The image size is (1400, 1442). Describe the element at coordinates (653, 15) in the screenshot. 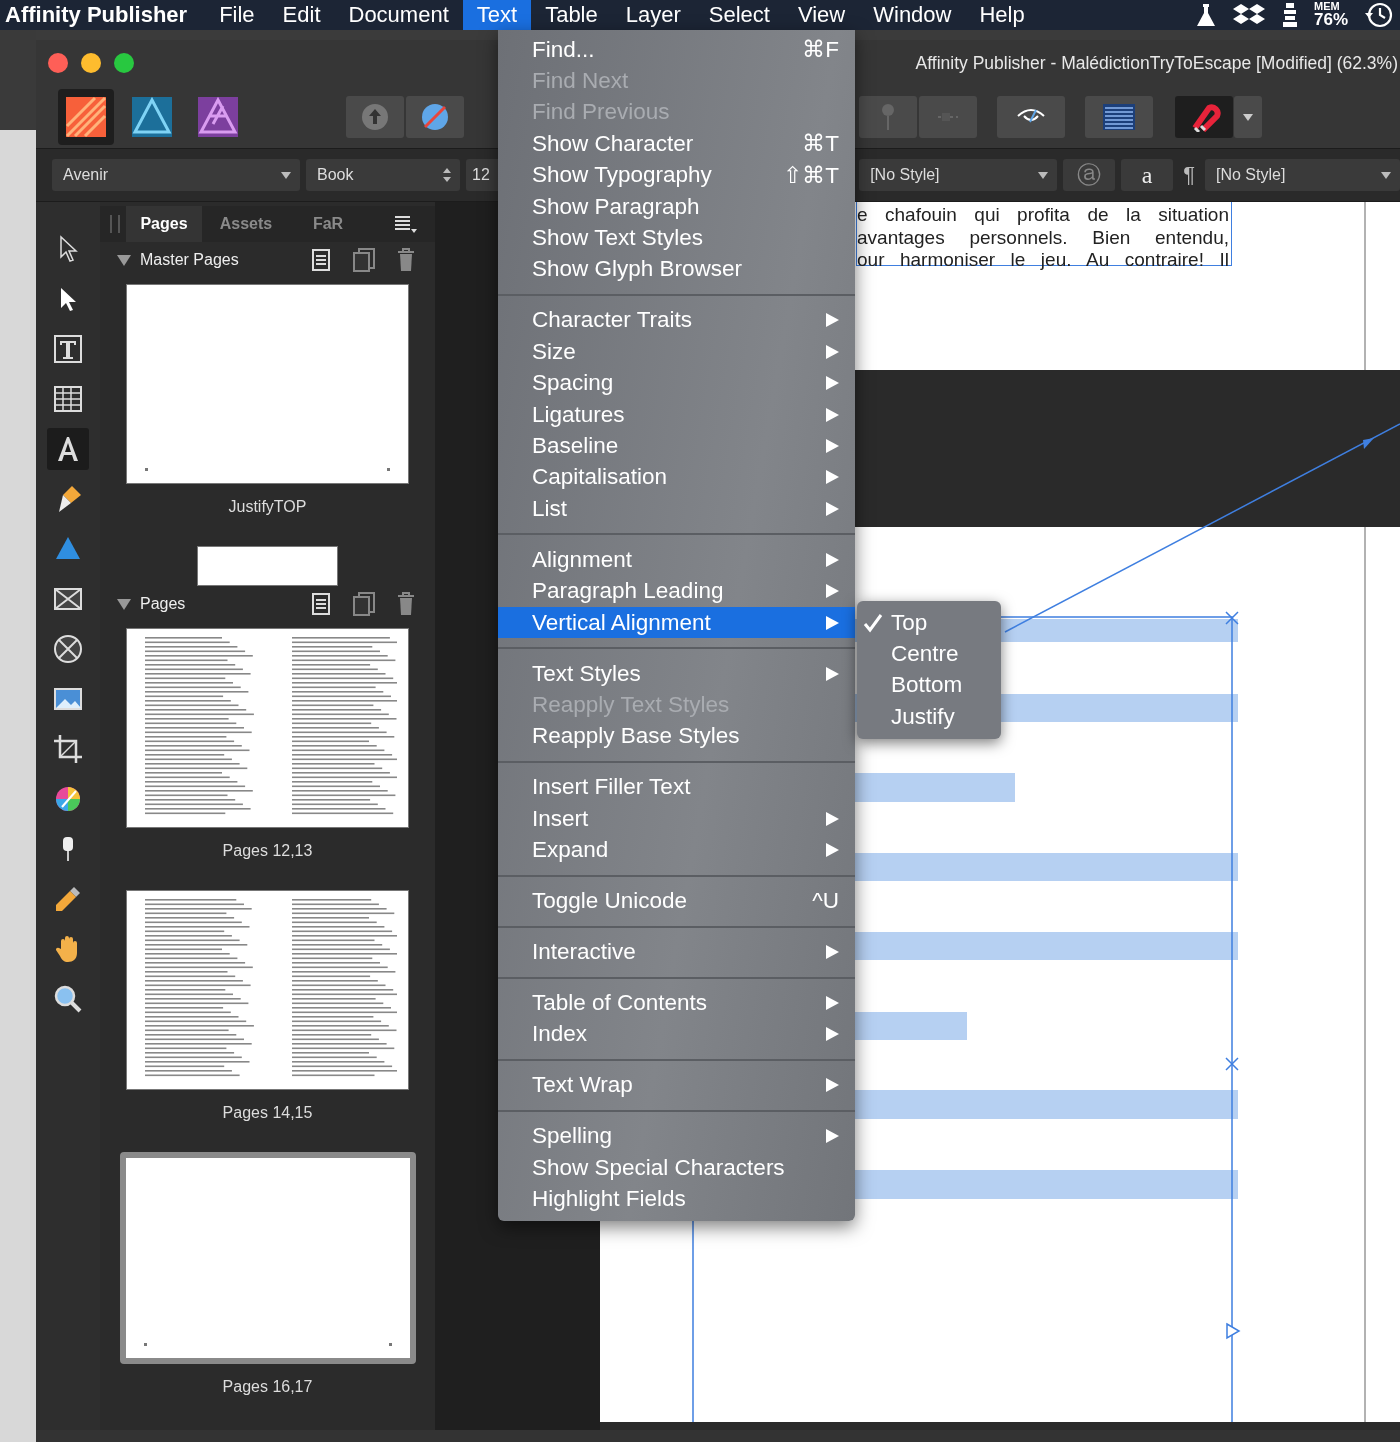

I see `menu-bar-item: Layer` at that location.